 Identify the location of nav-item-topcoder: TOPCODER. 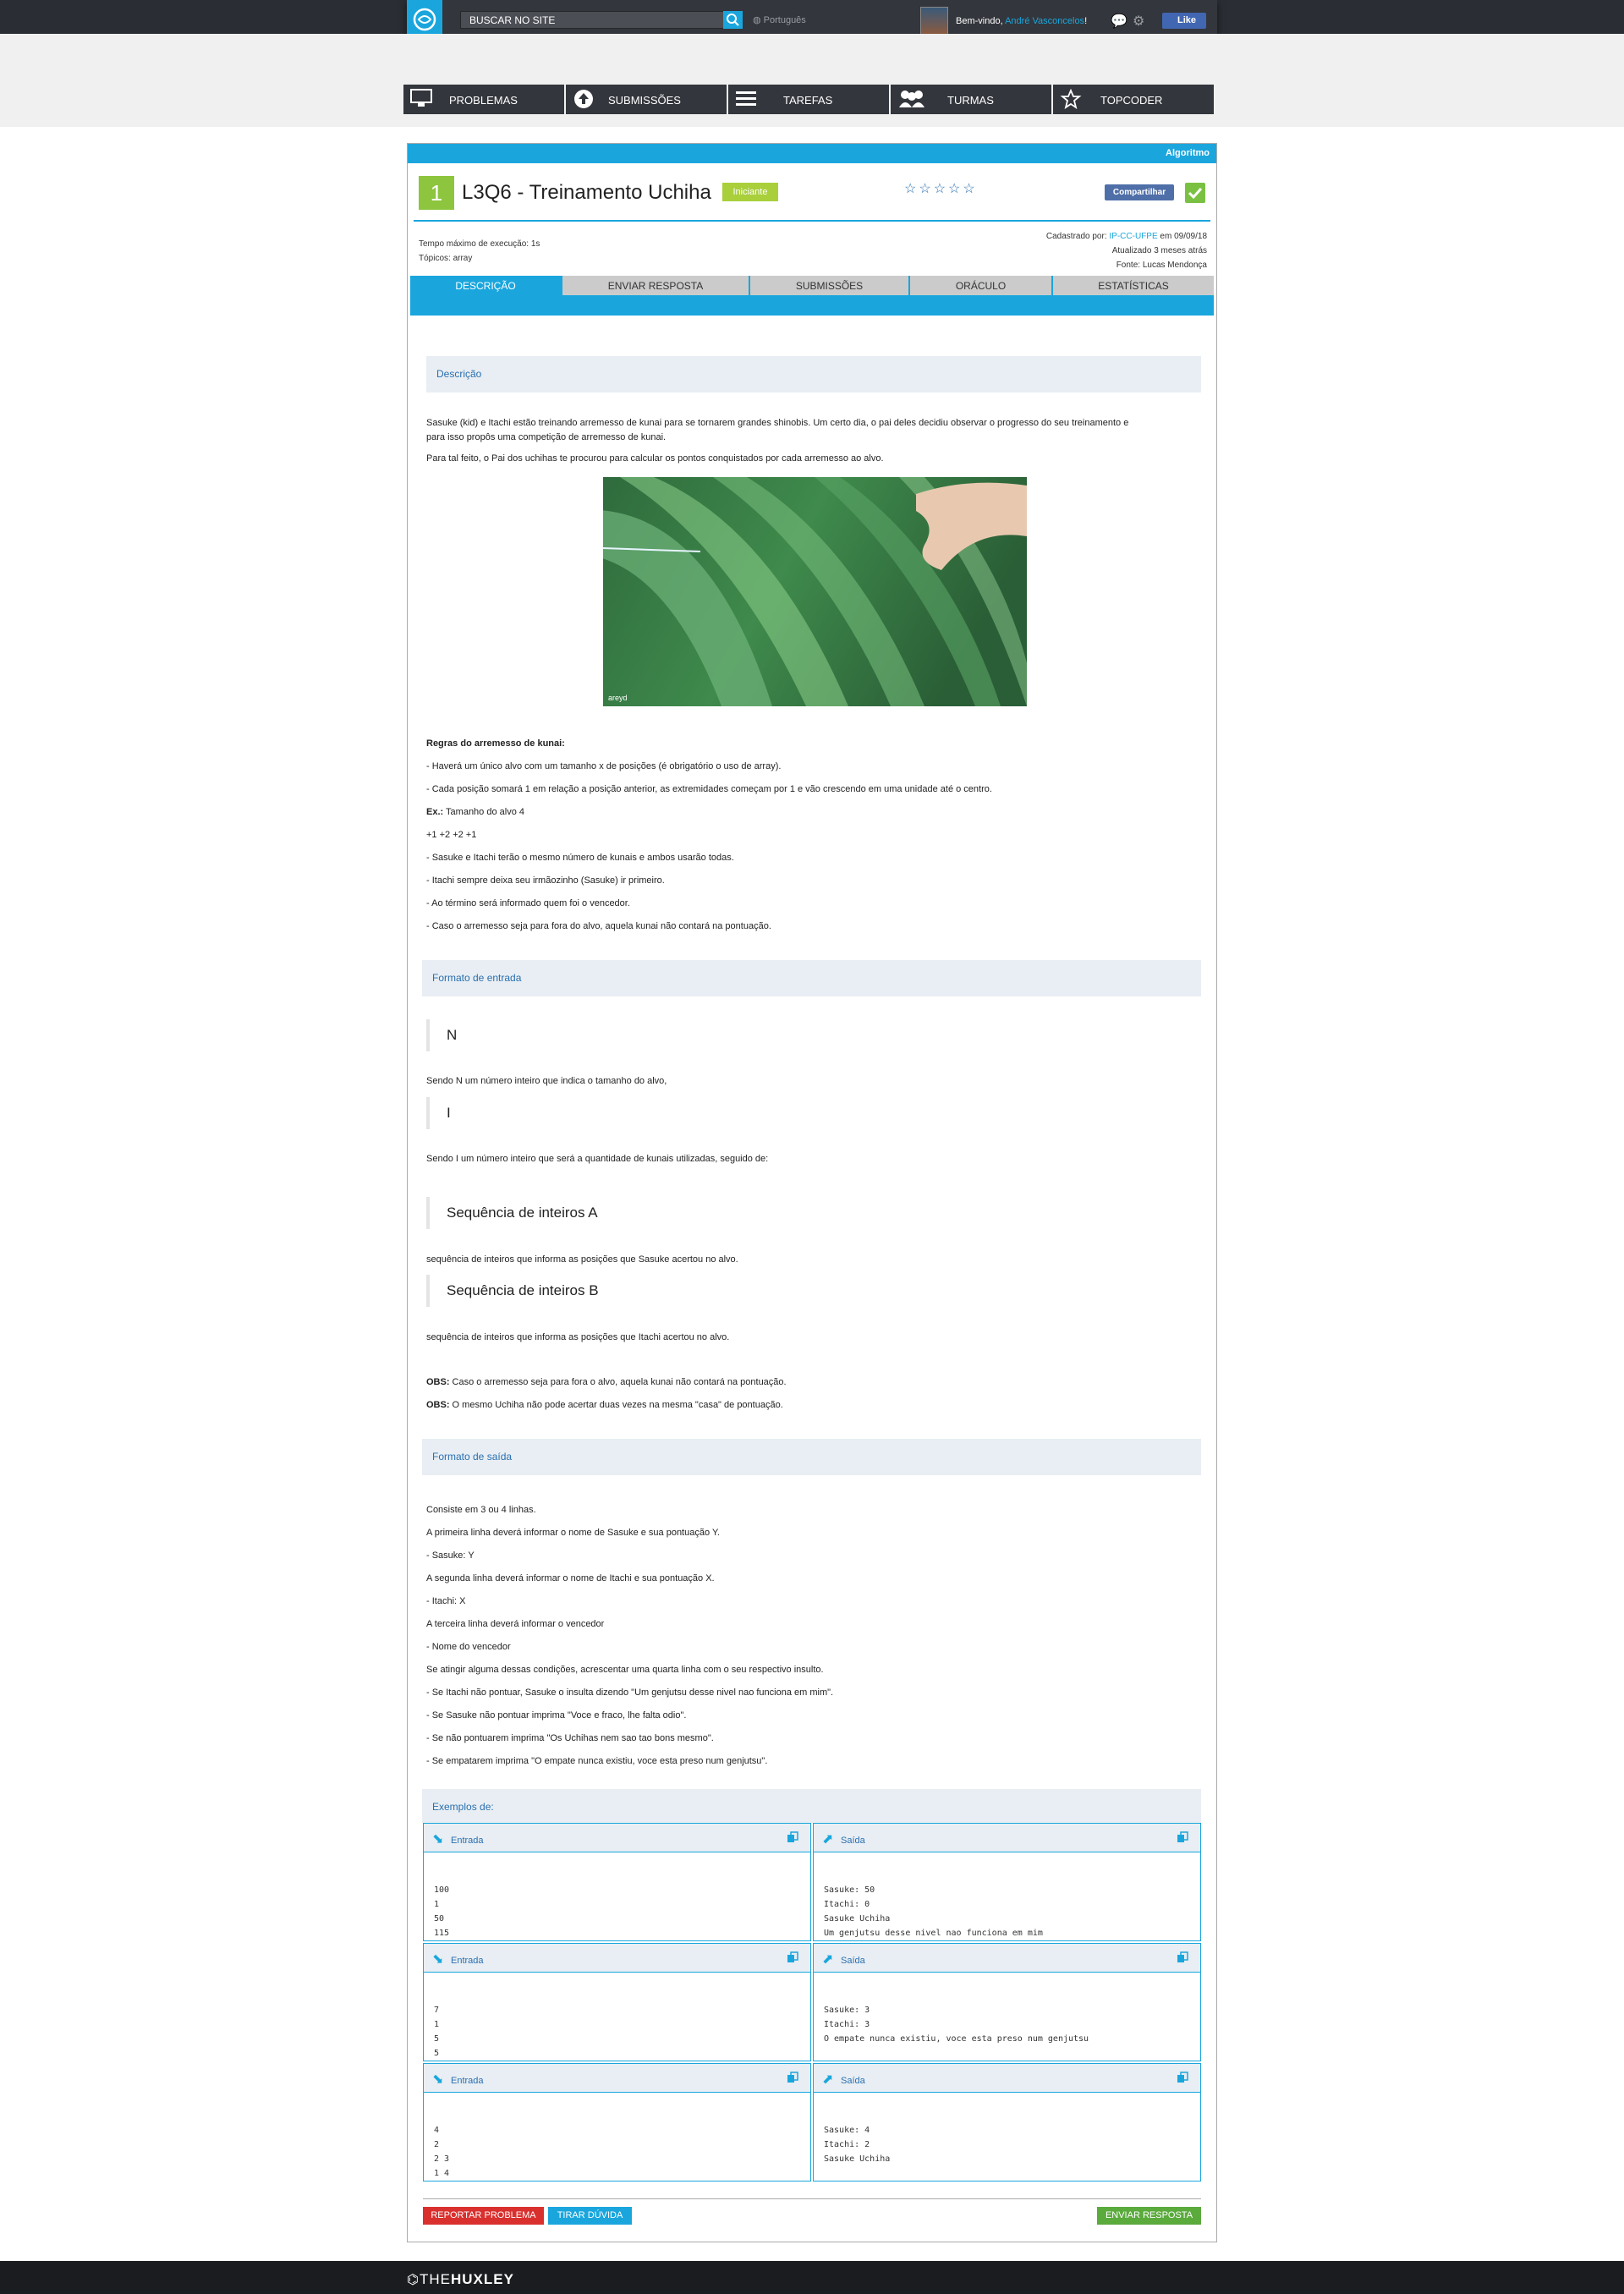
(1133, 99).